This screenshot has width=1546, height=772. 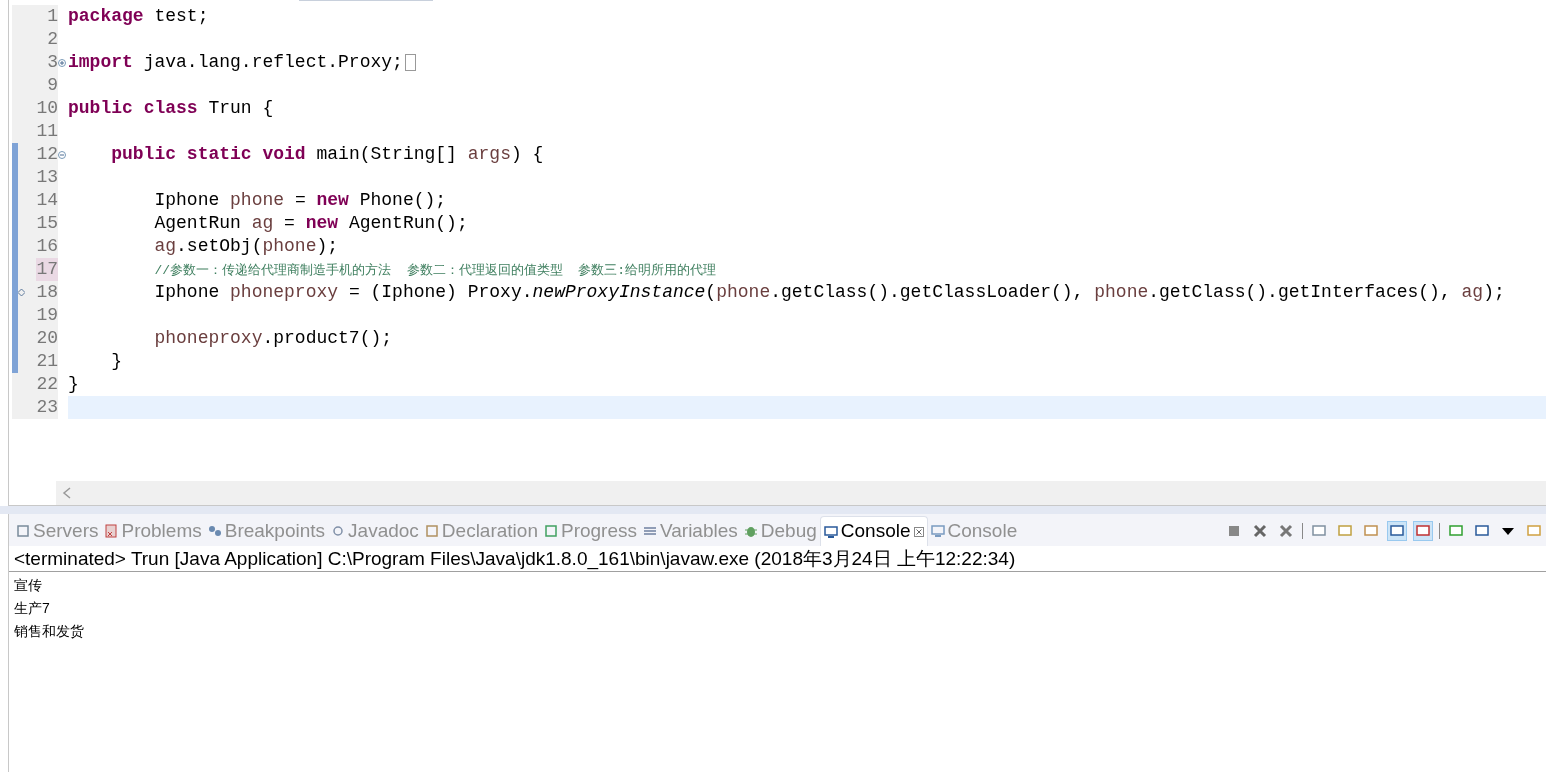 I want to click on line-number: 17, so click(x=47, y=269).